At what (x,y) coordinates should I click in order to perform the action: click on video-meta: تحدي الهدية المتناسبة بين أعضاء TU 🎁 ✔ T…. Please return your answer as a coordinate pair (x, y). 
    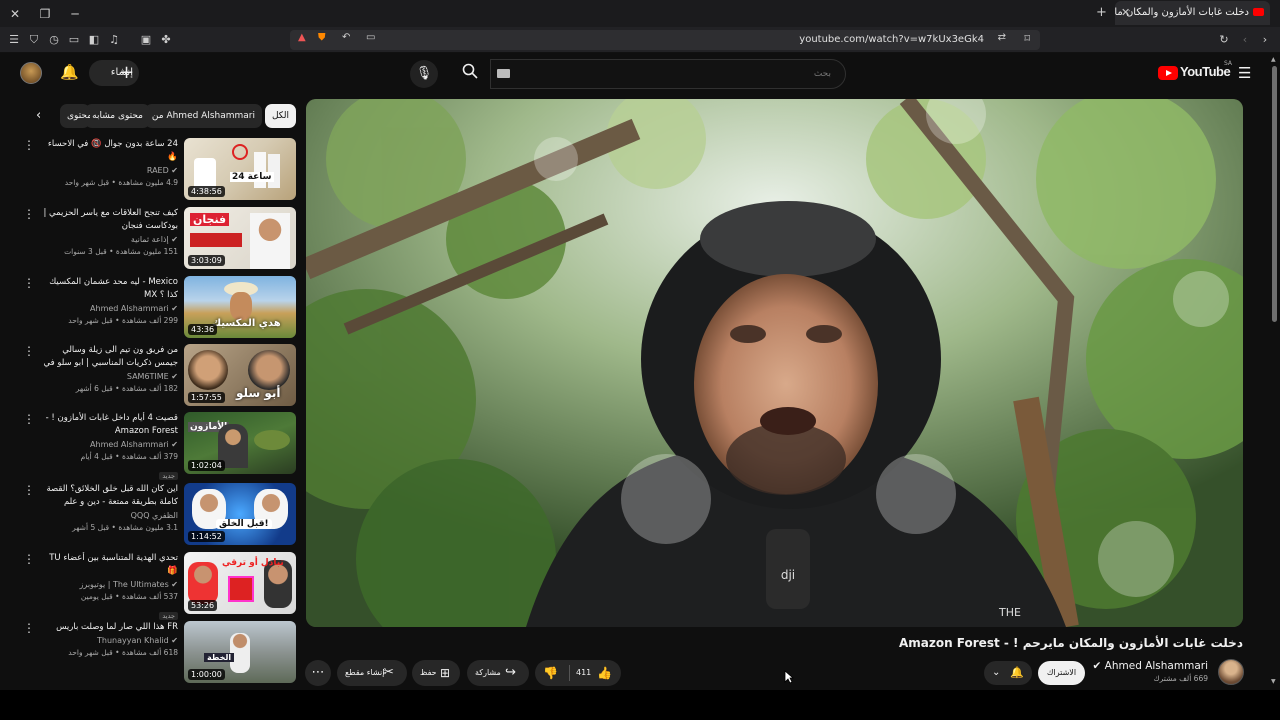
    Looking at the image, I should click on (109, 587).